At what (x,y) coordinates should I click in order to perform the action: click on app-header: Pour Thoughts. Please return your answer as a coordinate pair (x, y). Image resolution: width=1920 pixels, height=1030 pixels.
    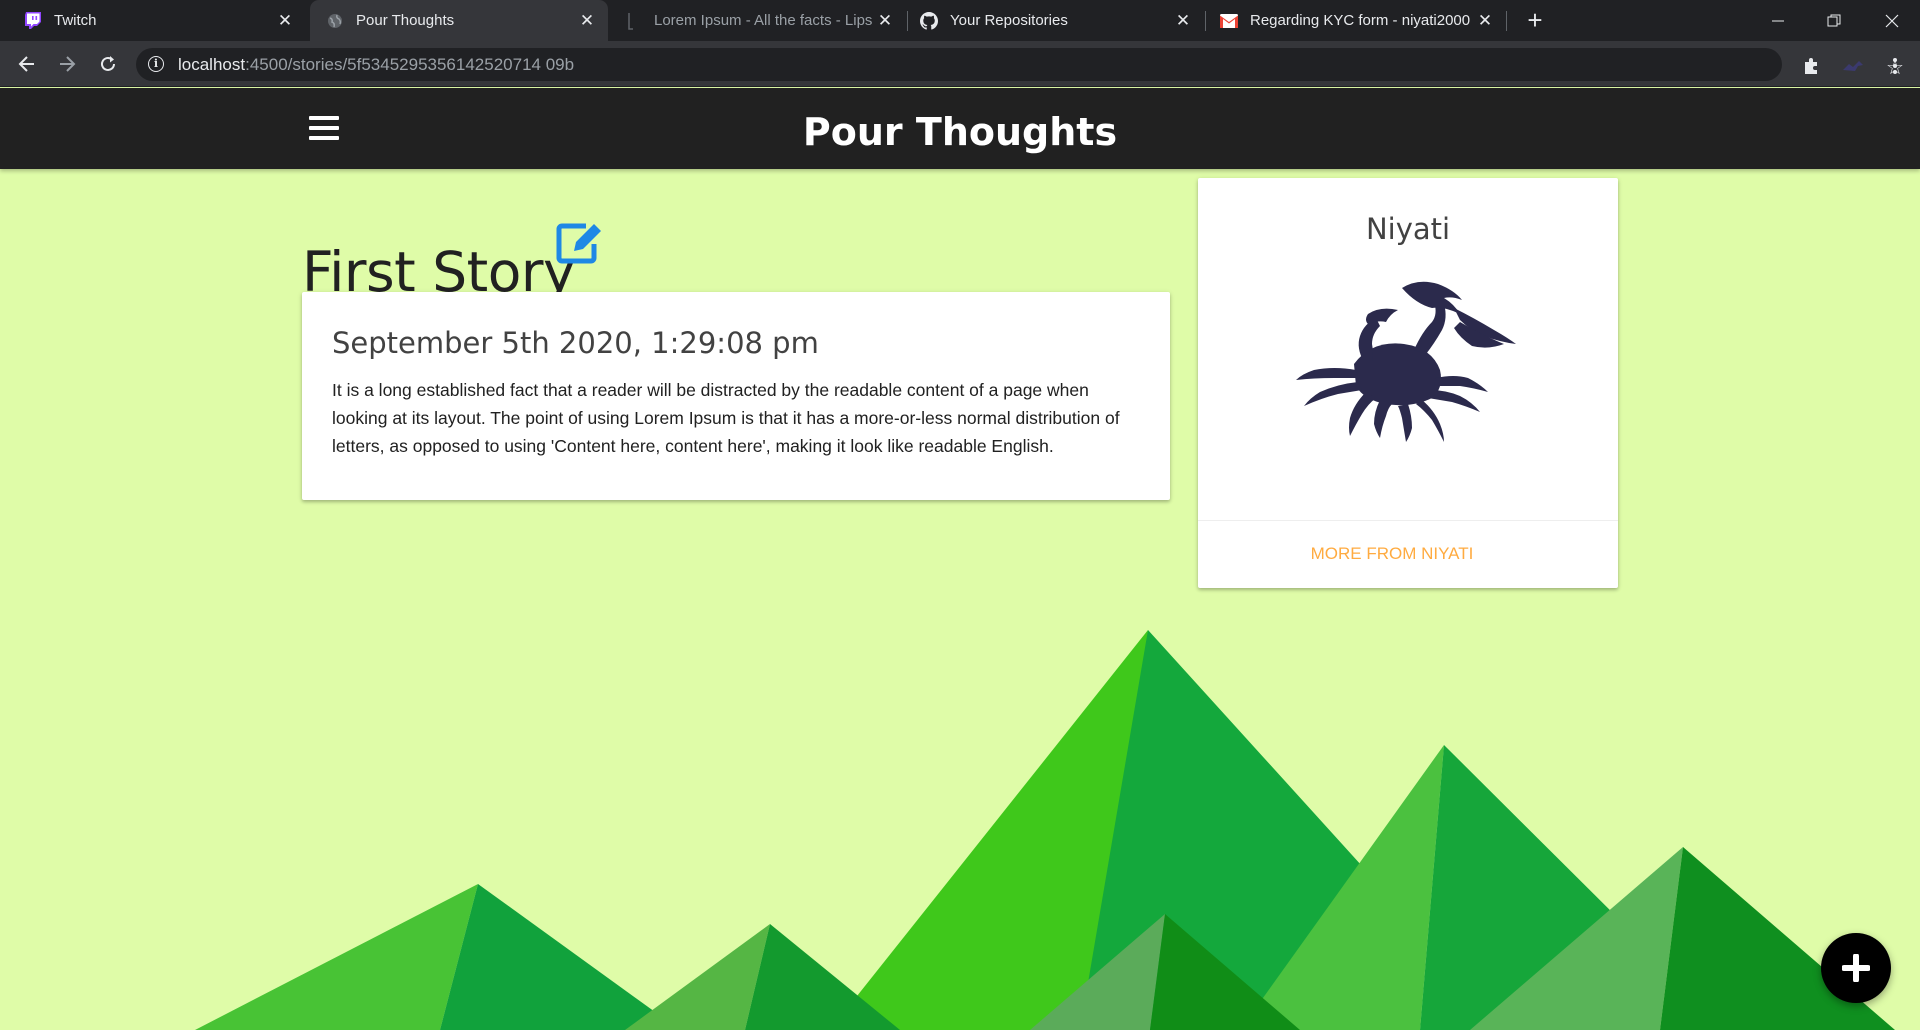
    Looking at the image, I should click on (960, 128).